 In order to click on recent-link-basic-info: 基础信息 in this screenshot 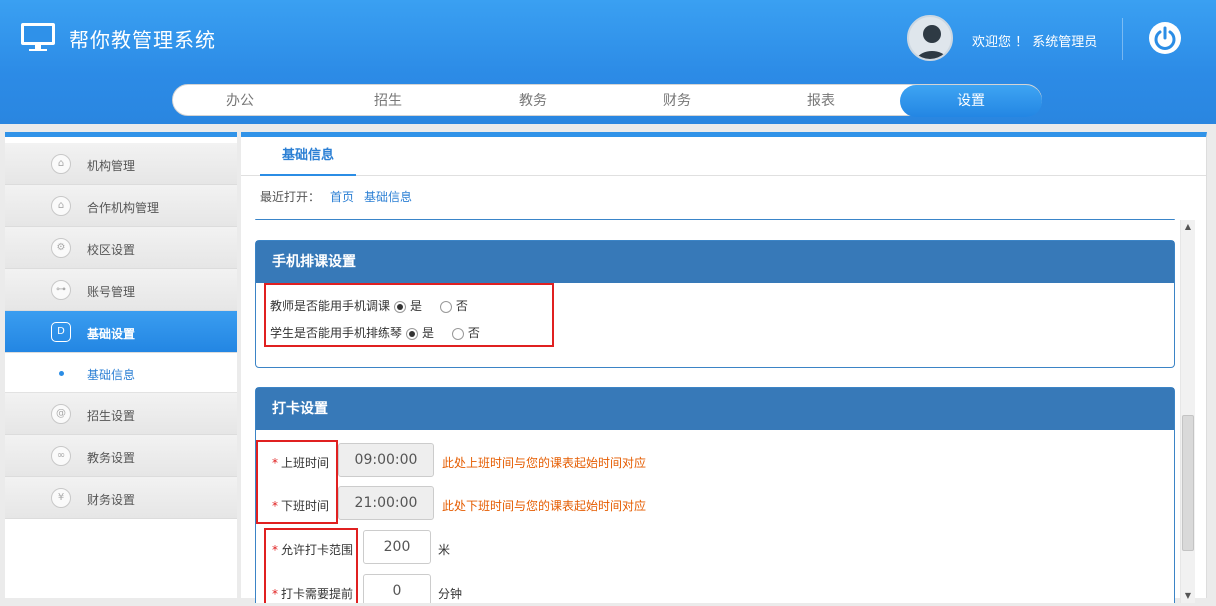, I will do `click(388, 197)`.